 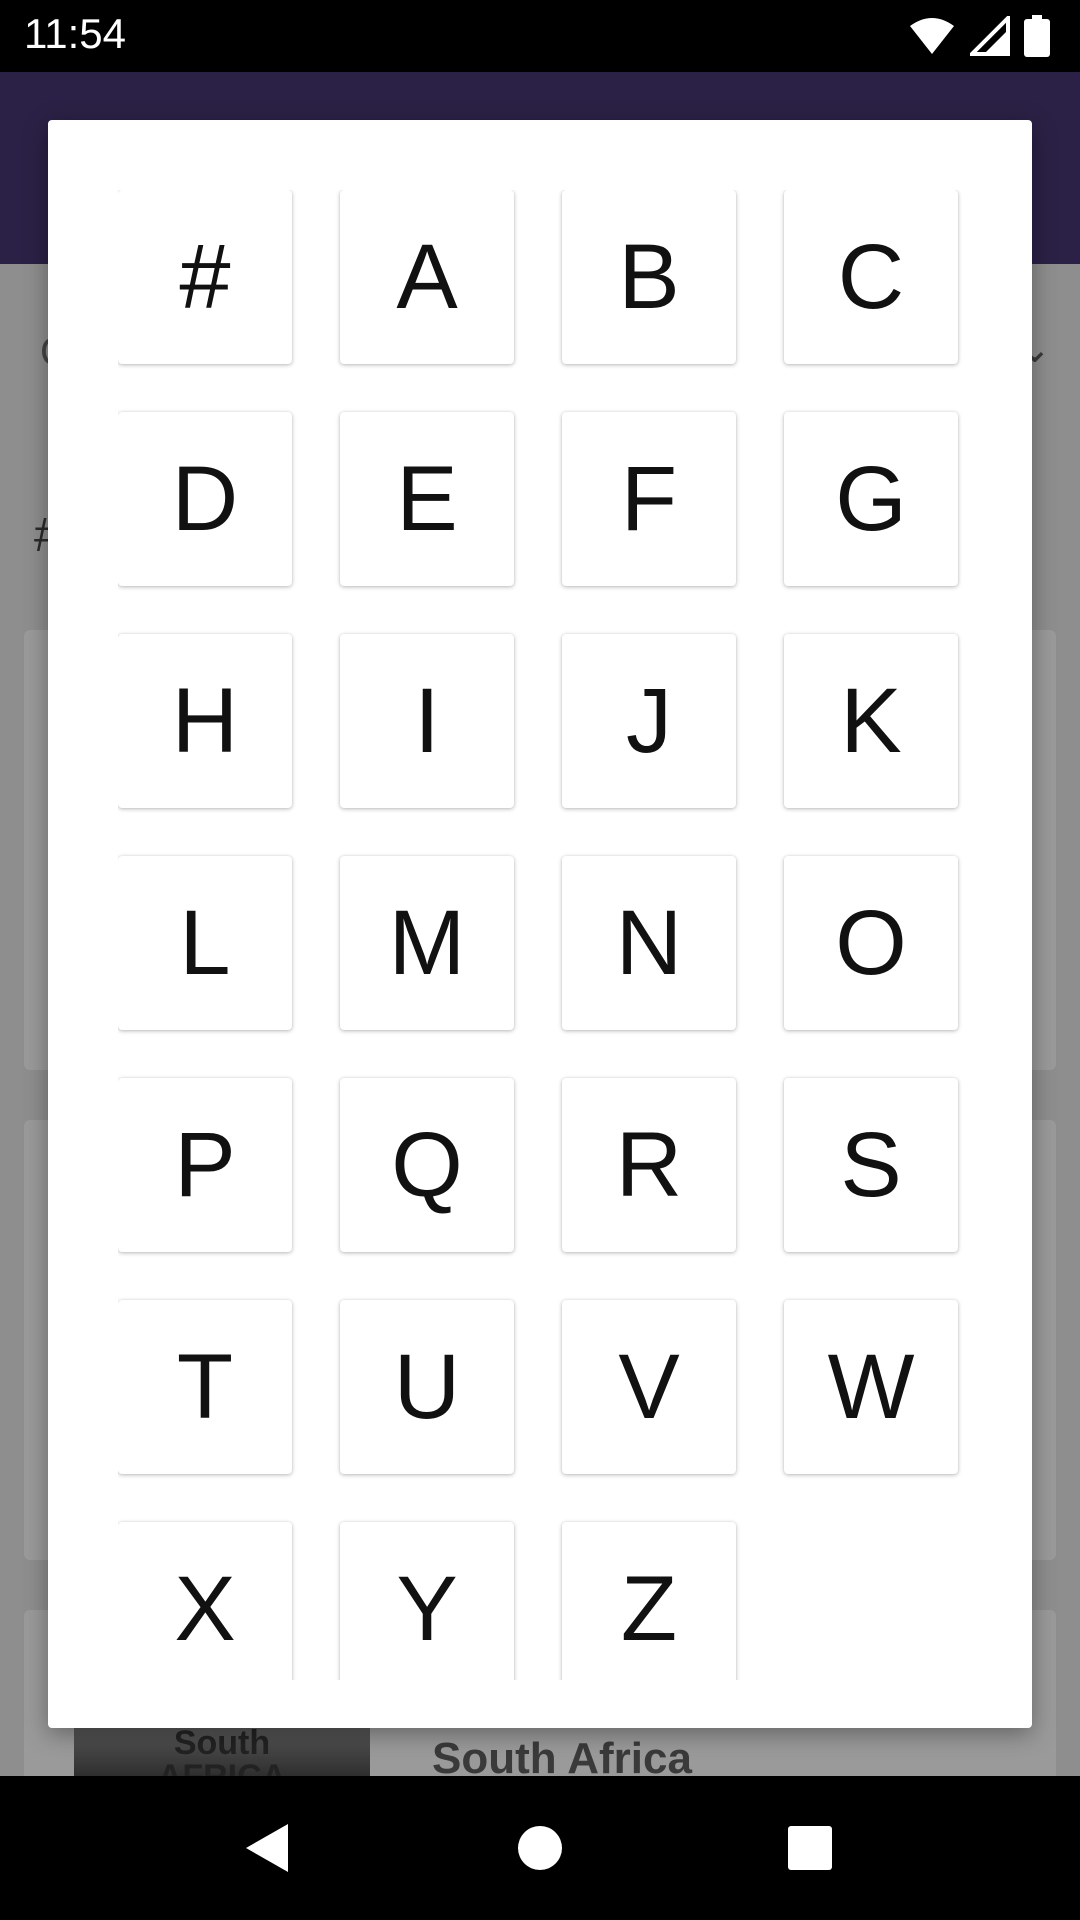 I want to click on cell-signal-icon, so click(x=990, y=36).